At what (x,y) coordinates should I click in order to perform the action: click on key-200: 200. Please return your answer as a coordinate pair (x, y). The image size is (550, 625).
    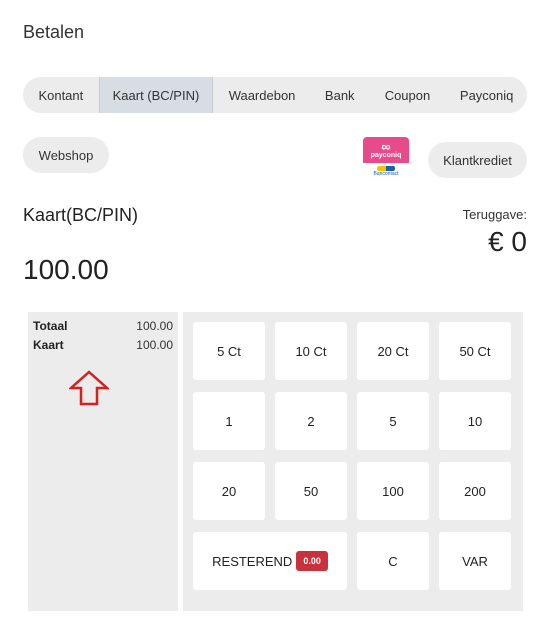
    Looking at the image, I should click on (475, 491).